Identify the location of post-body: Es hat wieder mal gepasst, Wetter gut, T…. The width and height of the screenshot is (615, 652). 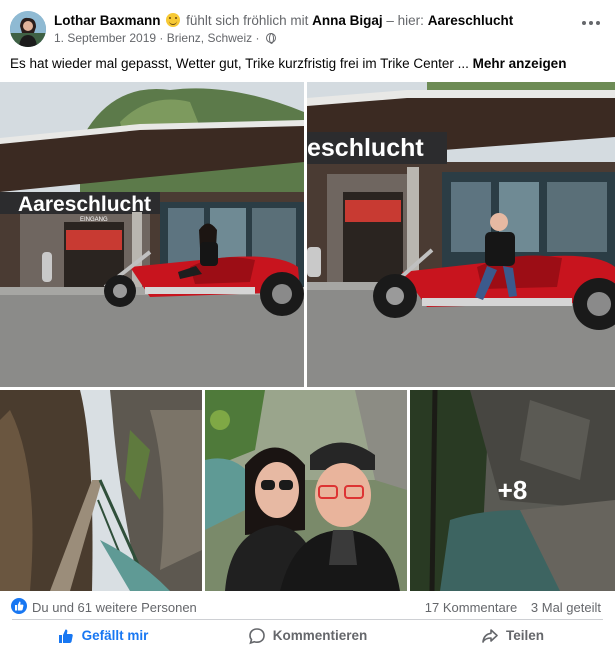
(239, 63).